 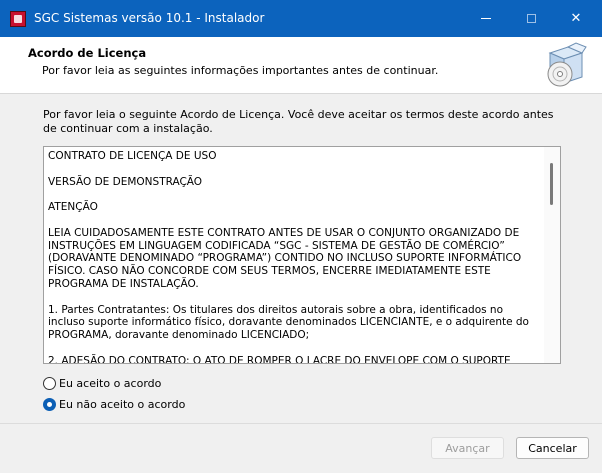 I want to click on app-icon, so click(x=18, y=19).